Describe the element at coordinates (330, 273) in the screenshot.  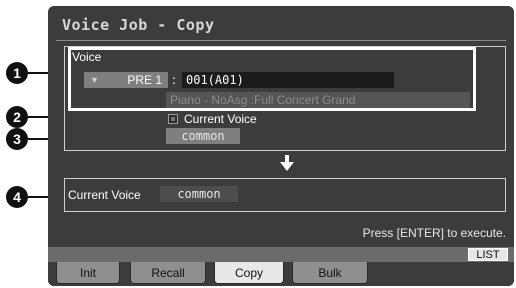
I see `tab-bulk: Bulk` at that location.